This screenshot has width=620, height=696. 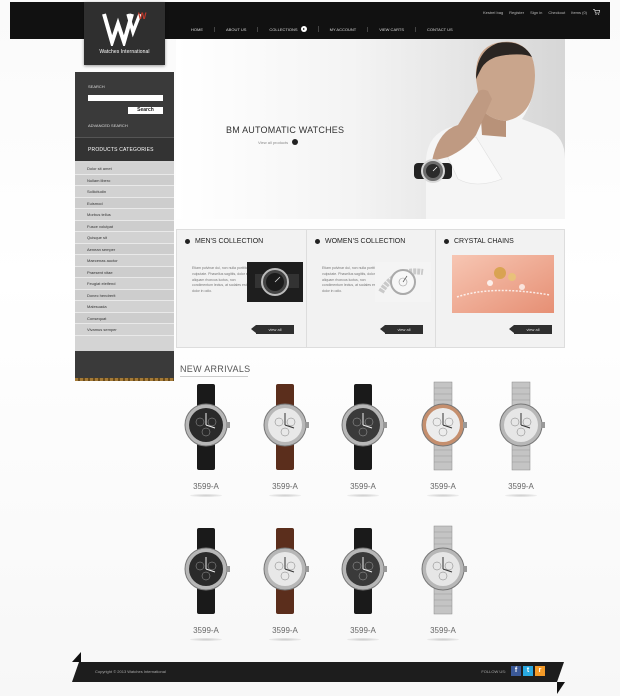 I want to click on category-item: Feugiat eleifend, so click(x=124, y=284).